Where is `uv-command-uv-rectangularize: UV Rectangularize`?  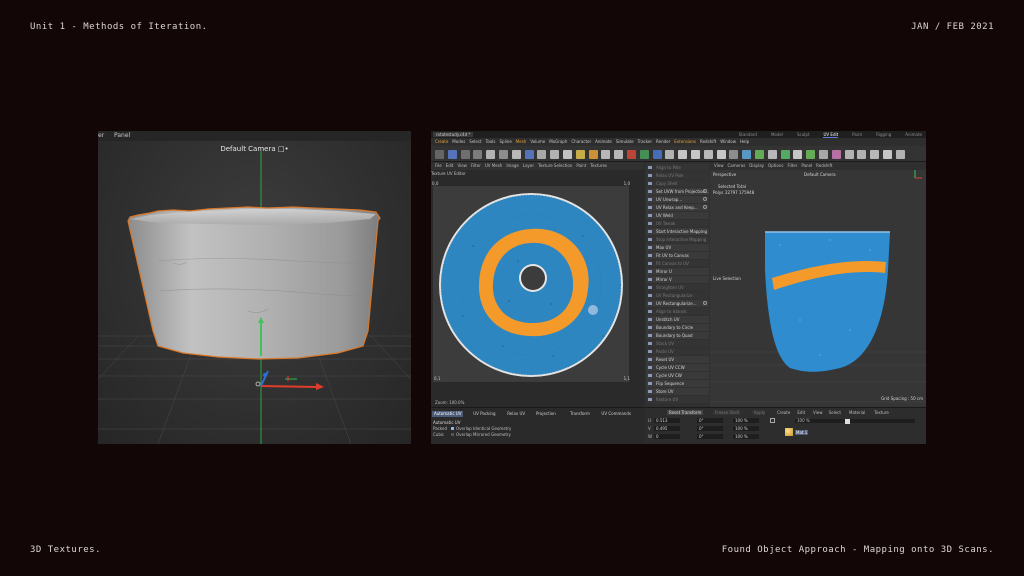 uv-command-uv-rectangularize: UV Rectangularize is located at coordinates (677, 295).